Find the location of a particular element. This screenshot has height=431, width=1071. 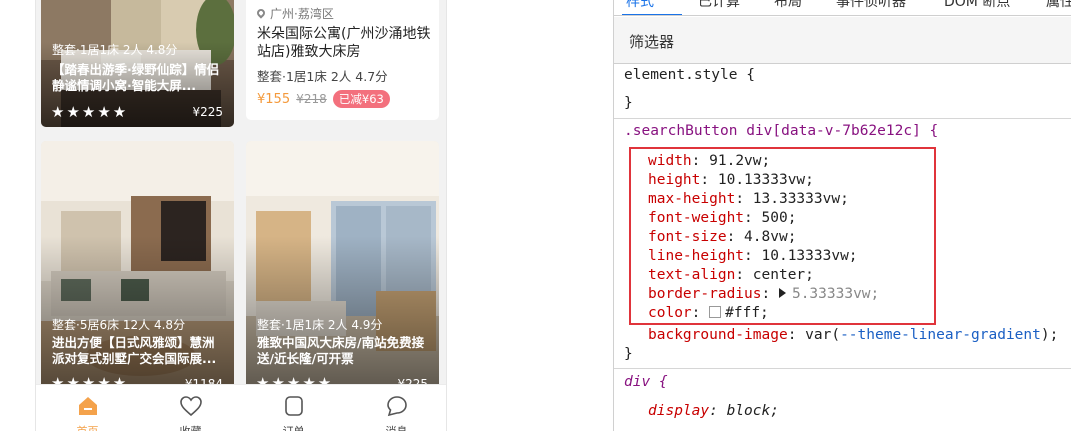

property-value: 4.8vw; is located at coordinates (770, 237).